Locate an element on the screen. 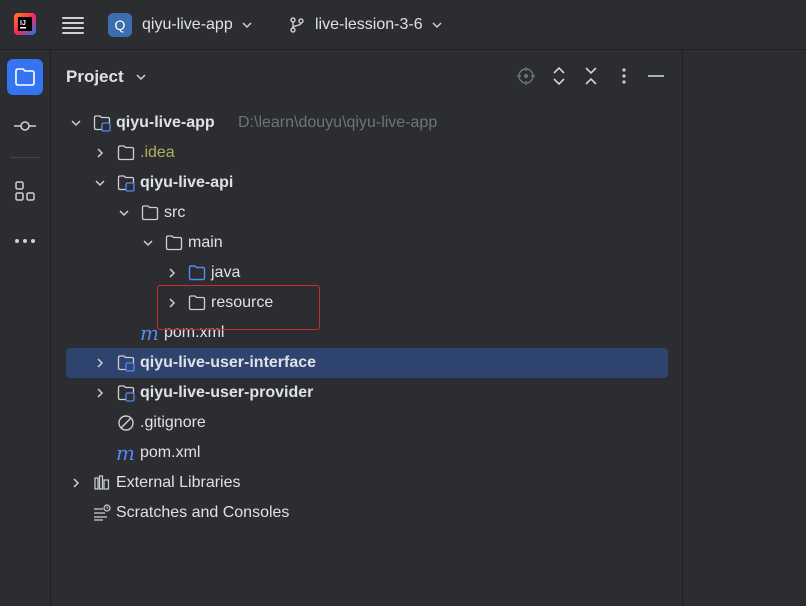 This screenshot has height=606, width=806. scratches-icon is located at coordinates (102, 512).